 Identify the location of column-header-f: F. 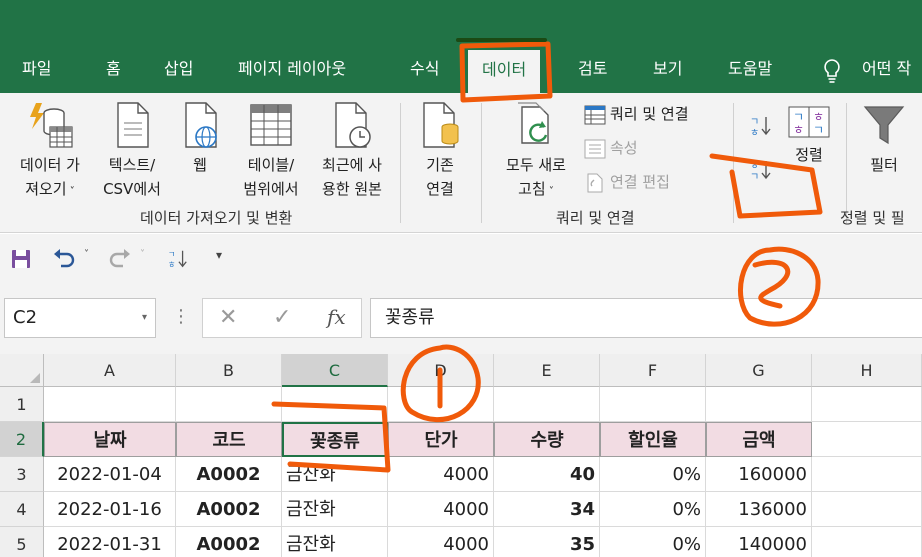
(653, 370).